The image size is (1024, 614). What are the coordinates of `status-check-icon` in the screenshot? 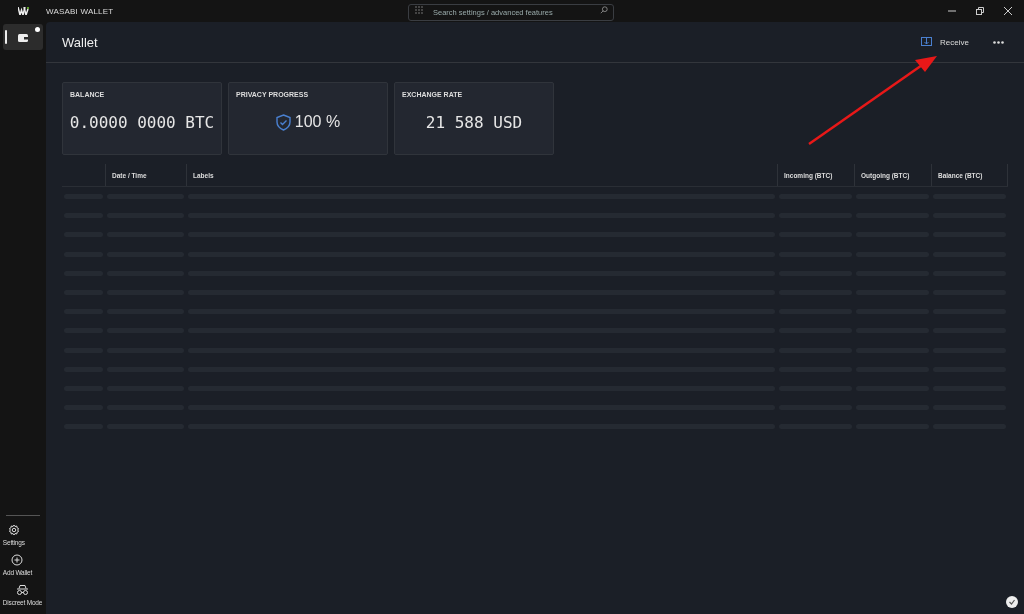 It's located at (1012, 602).